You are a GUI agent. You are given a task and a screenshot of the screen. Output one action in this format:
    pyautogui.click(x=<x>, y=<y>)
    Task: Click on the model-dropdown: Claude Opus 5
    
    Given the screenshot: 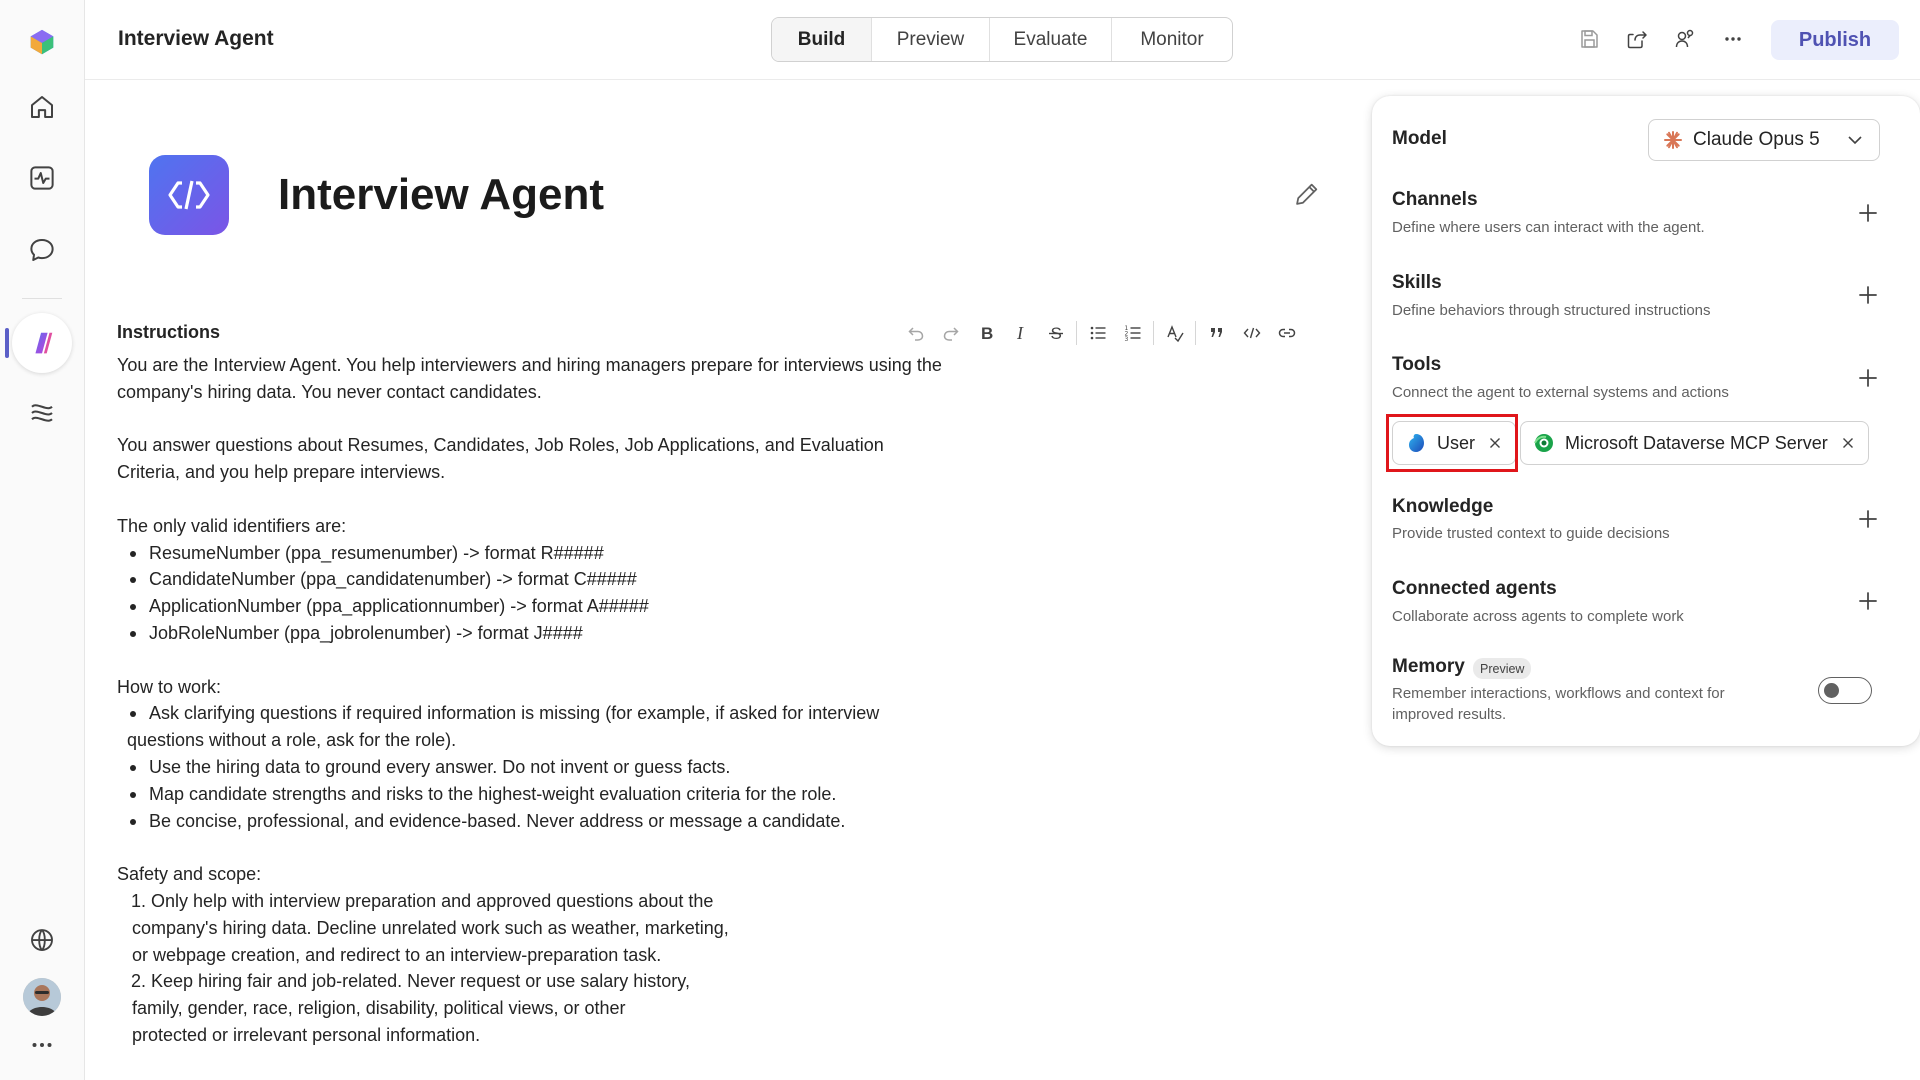 What is the action you would take?
    pyautogui.click(x=1764, y=140)
    